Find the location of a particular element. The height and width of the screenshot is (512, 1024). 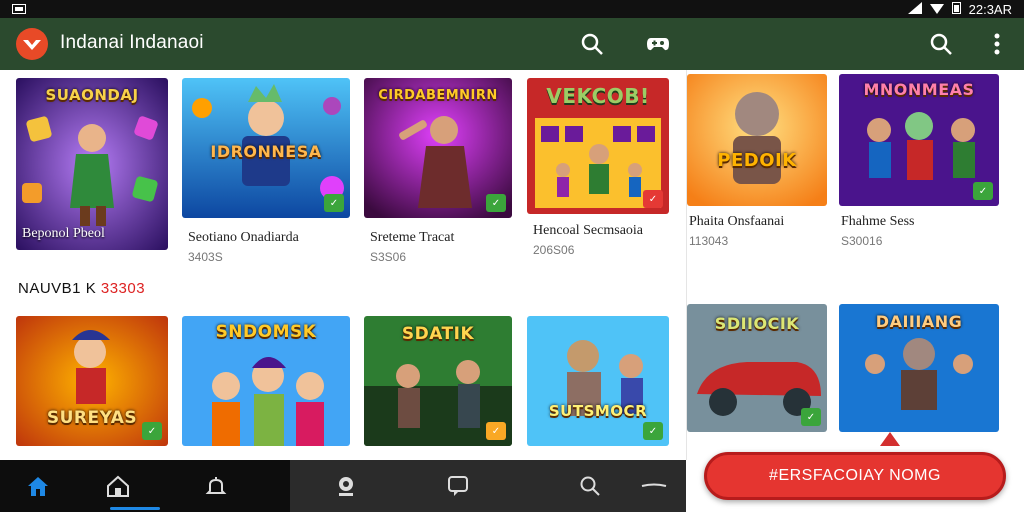

thumbnail-title: SNDOMSK is located at coordinates (266, 332).